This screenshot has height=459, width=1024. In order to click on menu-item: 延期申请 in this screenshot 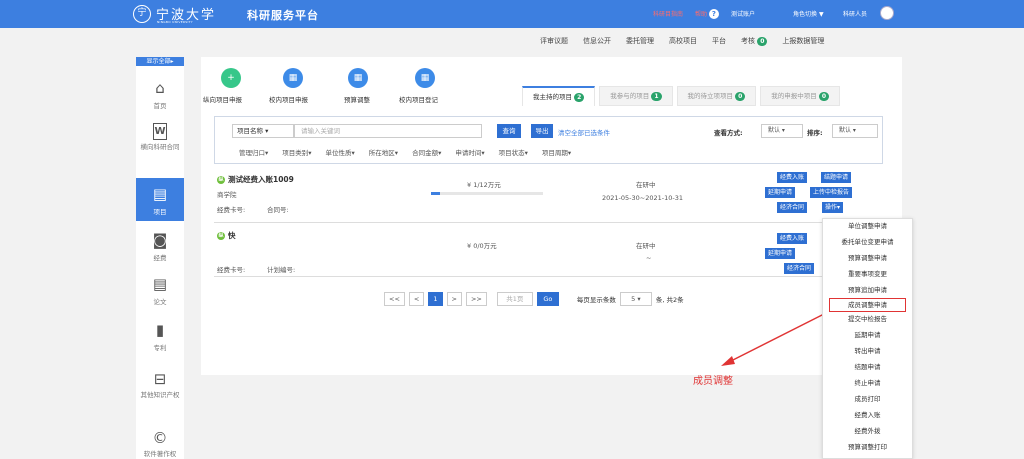, I will do `click(867, 336)`.